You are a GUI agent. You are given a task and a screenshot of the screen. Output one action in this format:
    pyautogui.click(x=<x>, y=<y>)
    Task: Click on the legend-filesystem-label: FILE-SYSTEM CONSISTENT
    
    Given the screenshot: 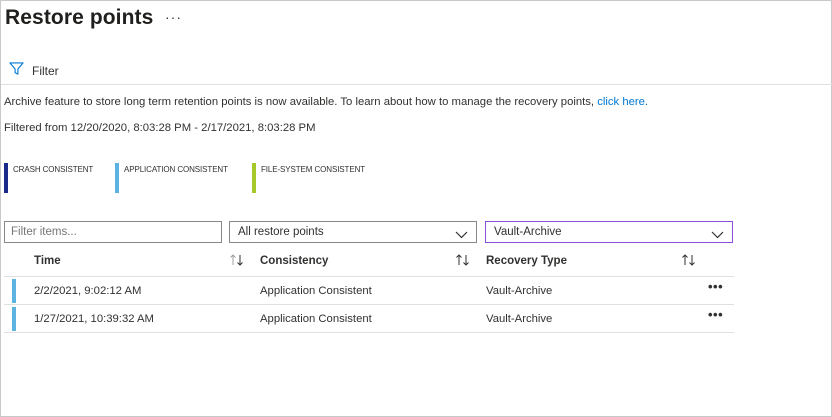 What is the action you would take?
    pyautogui.click(x=313, y=169)
    